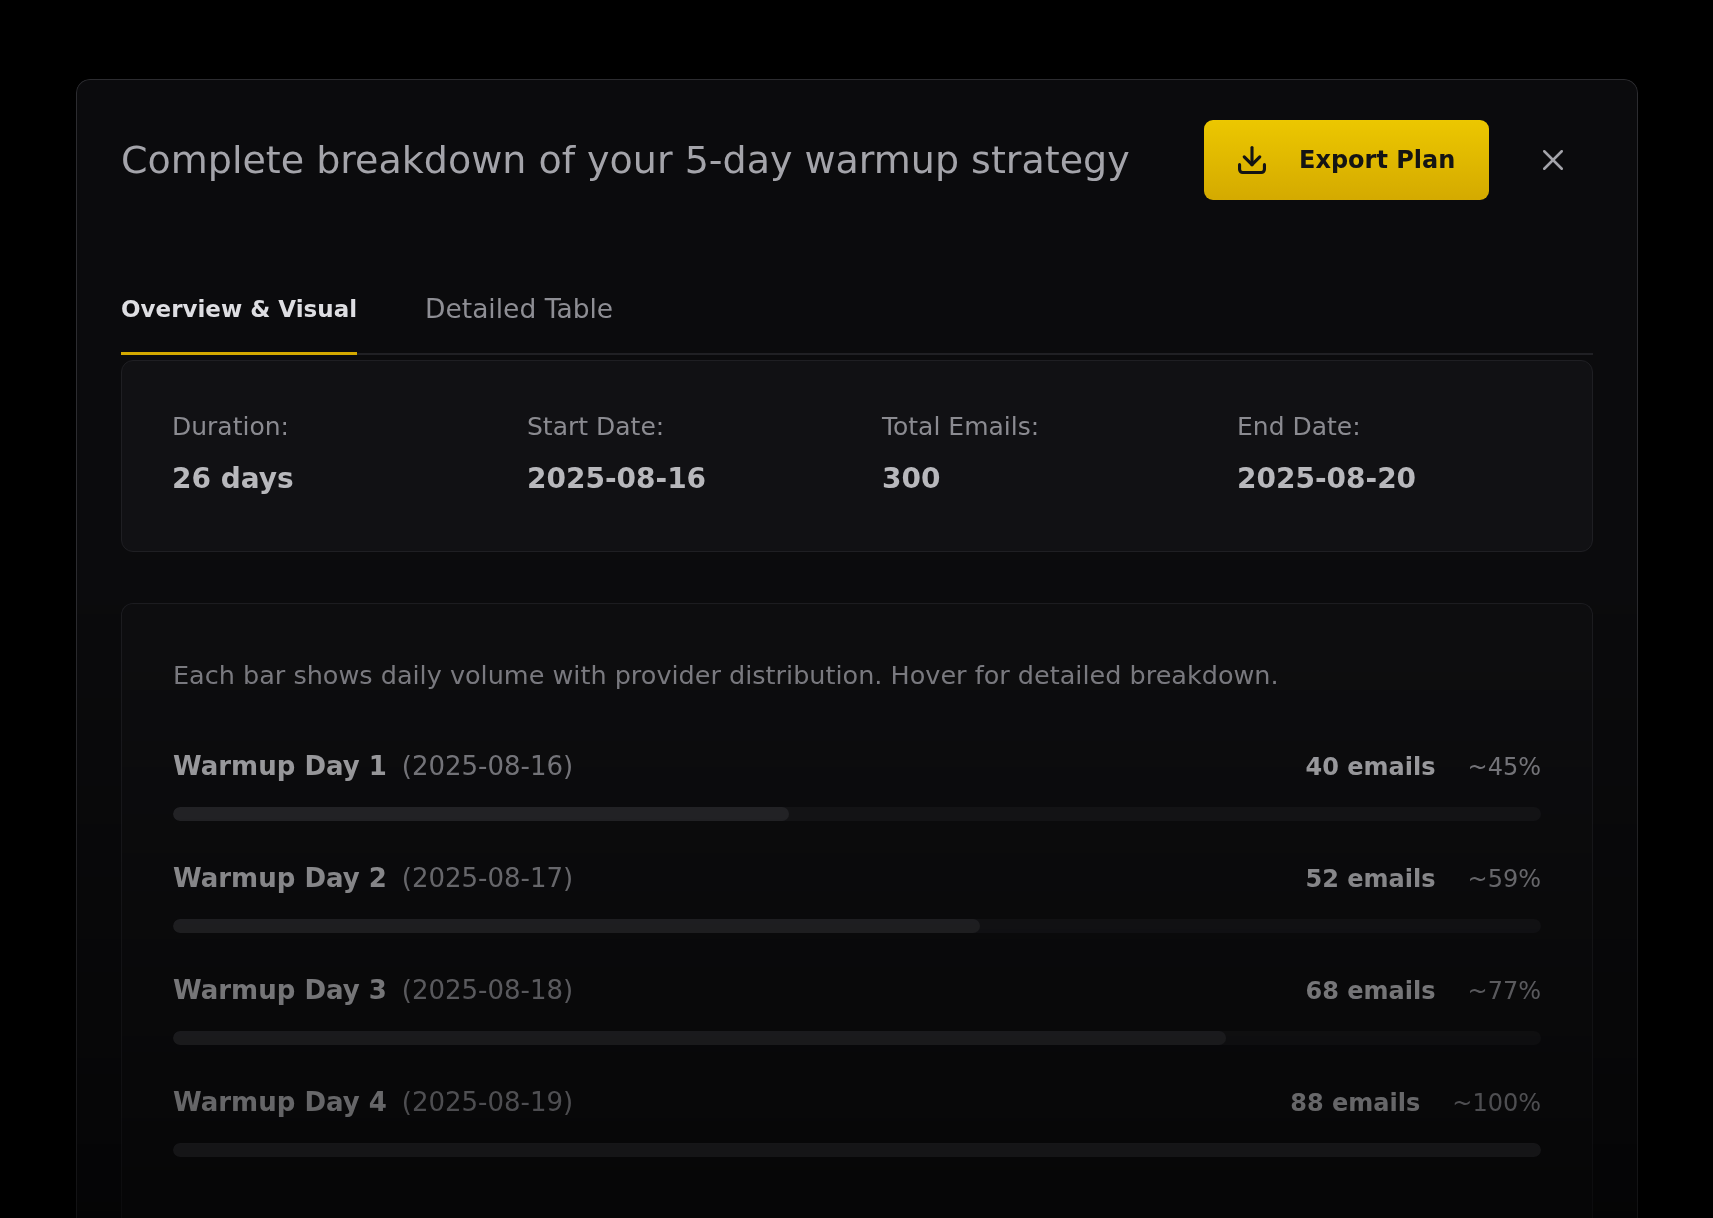 Image resolution: width=1713 pixels, height=1218 pixels. I want to click on day-date: (2025-08-16), so click(487, 766).